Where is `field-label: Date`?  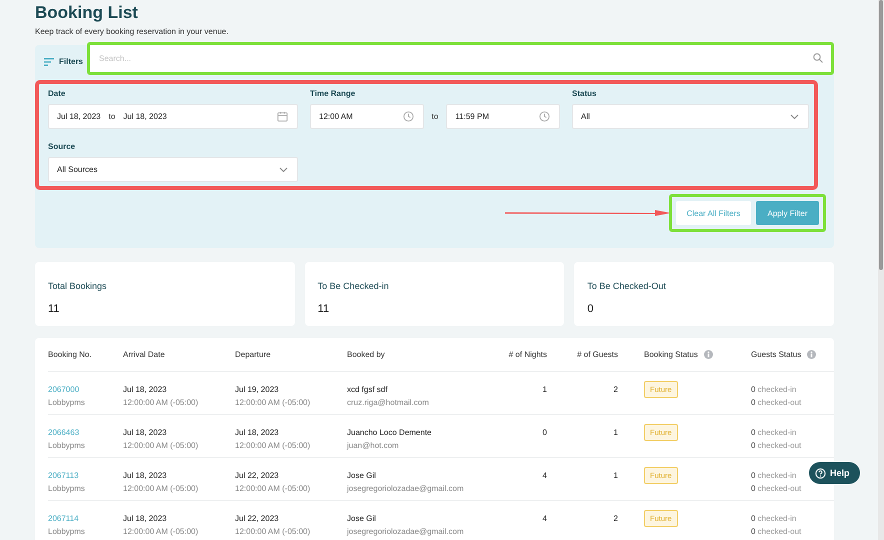
field-label: Date is located at coordinates (57, 94).